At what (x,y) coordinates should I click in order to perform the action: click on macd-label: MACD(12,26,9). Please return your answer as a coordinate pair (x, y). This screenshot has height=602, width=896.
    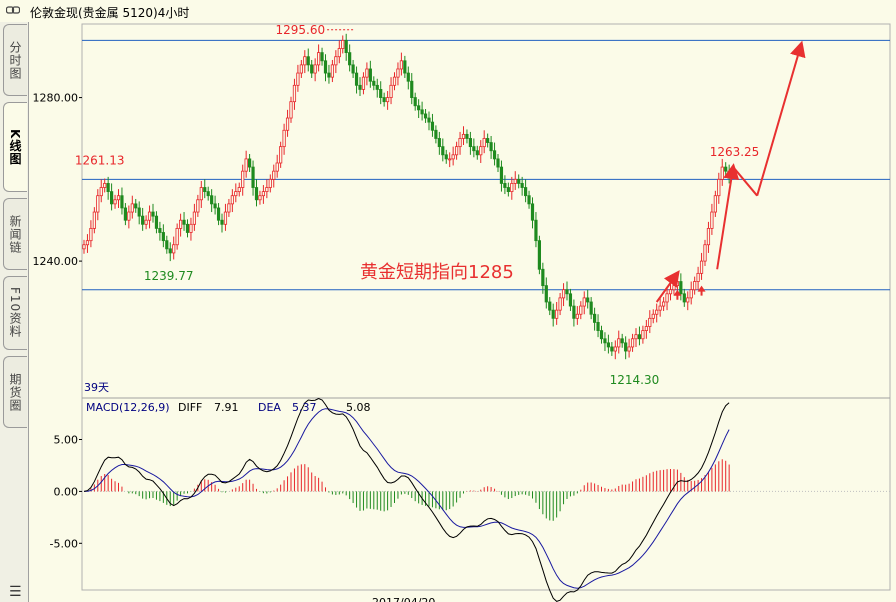
    Looking at the image, I should click on (128, 407).